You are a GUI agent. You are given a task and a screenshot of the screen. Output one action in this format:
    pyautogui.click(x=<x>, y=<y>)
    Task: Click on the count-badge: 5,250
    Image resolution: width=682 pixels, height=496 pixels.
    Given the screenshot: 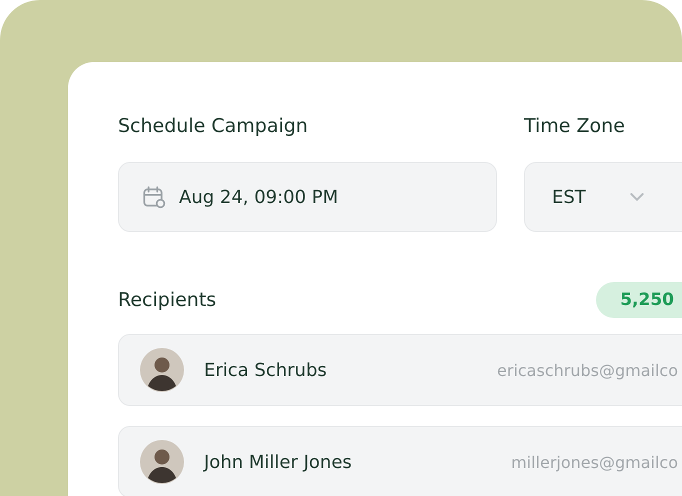 What is the action you would take?
    pyautogui.click(x=639, y=300)
    